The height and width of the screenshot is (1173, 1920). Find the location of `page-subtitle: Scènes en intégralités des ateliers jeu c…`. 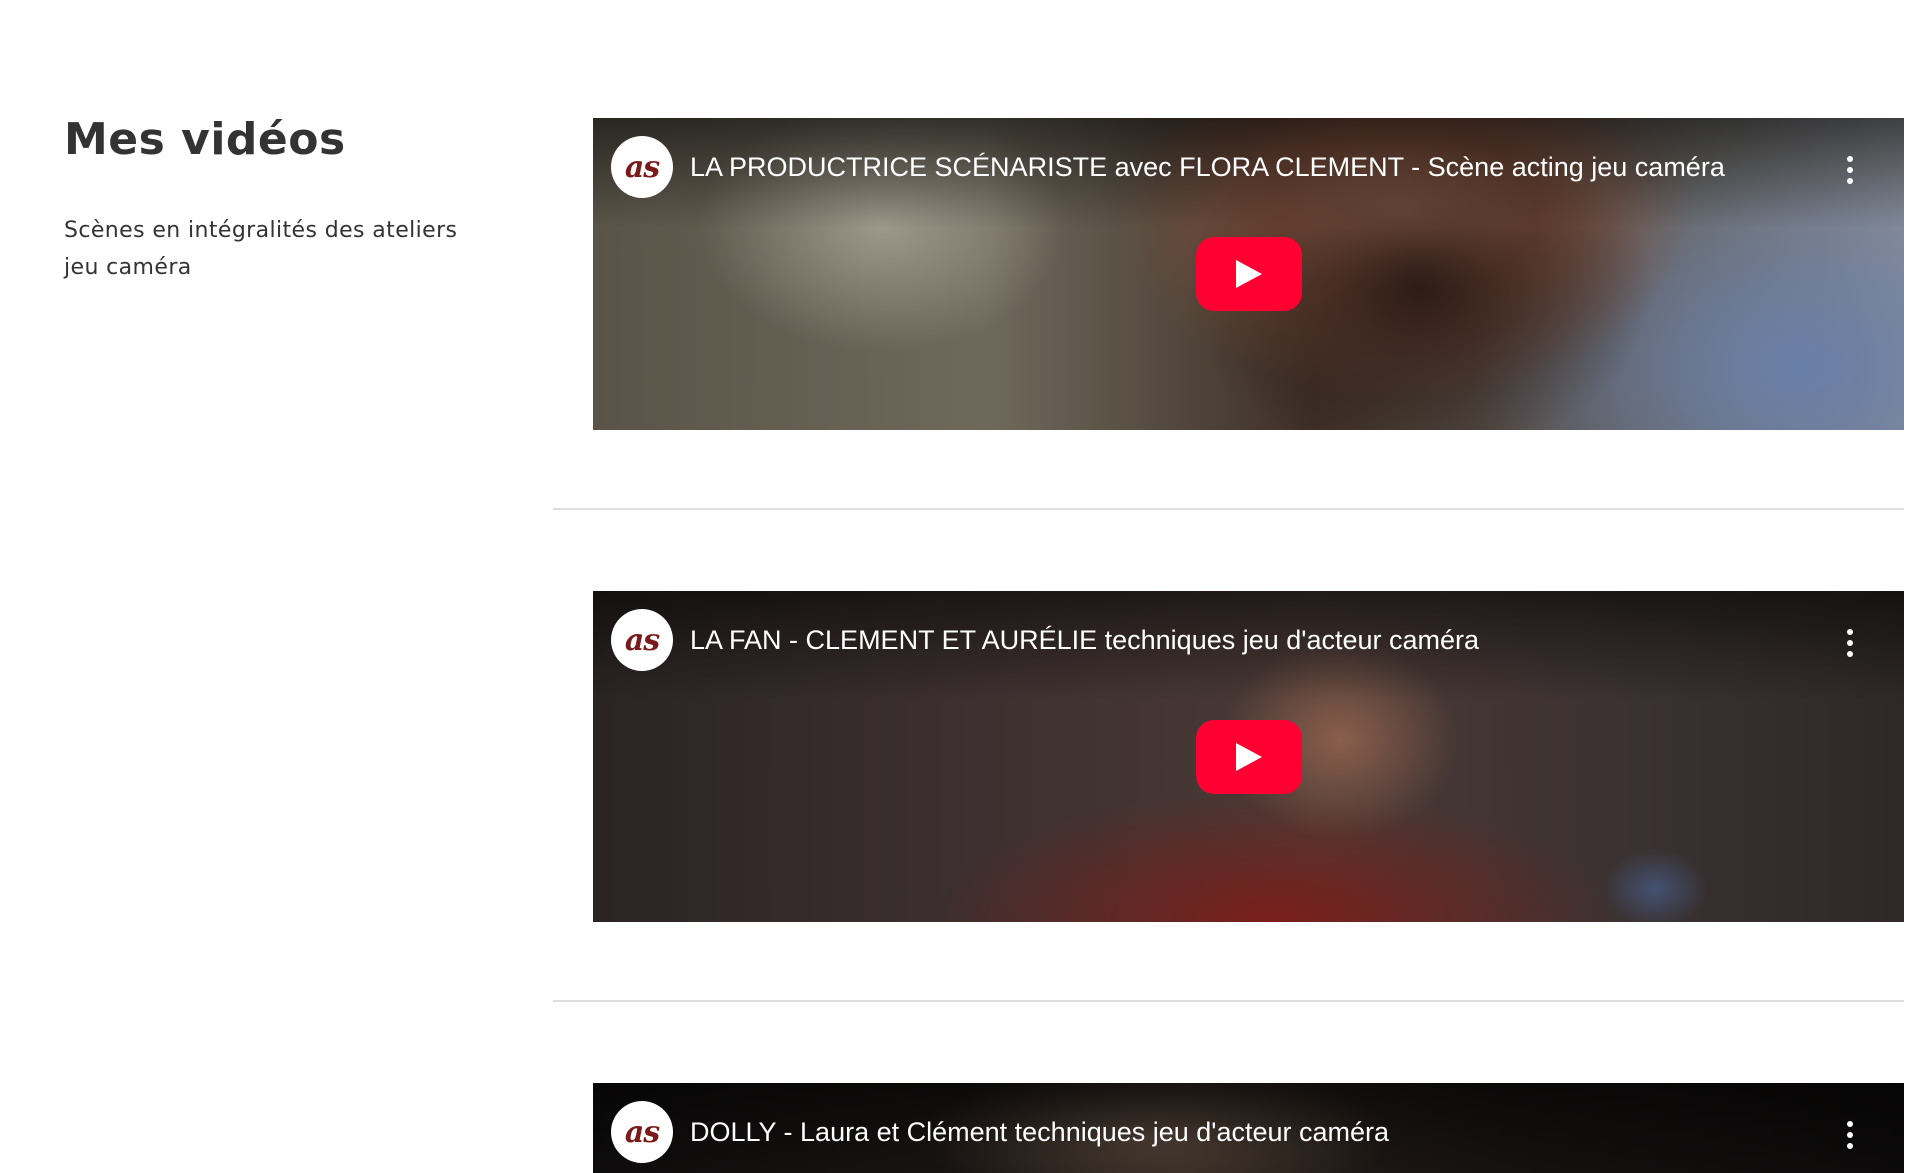

page-subtitle: Scènes en intégralités des ateliers jeu c… is located at coordinates (274, 249).